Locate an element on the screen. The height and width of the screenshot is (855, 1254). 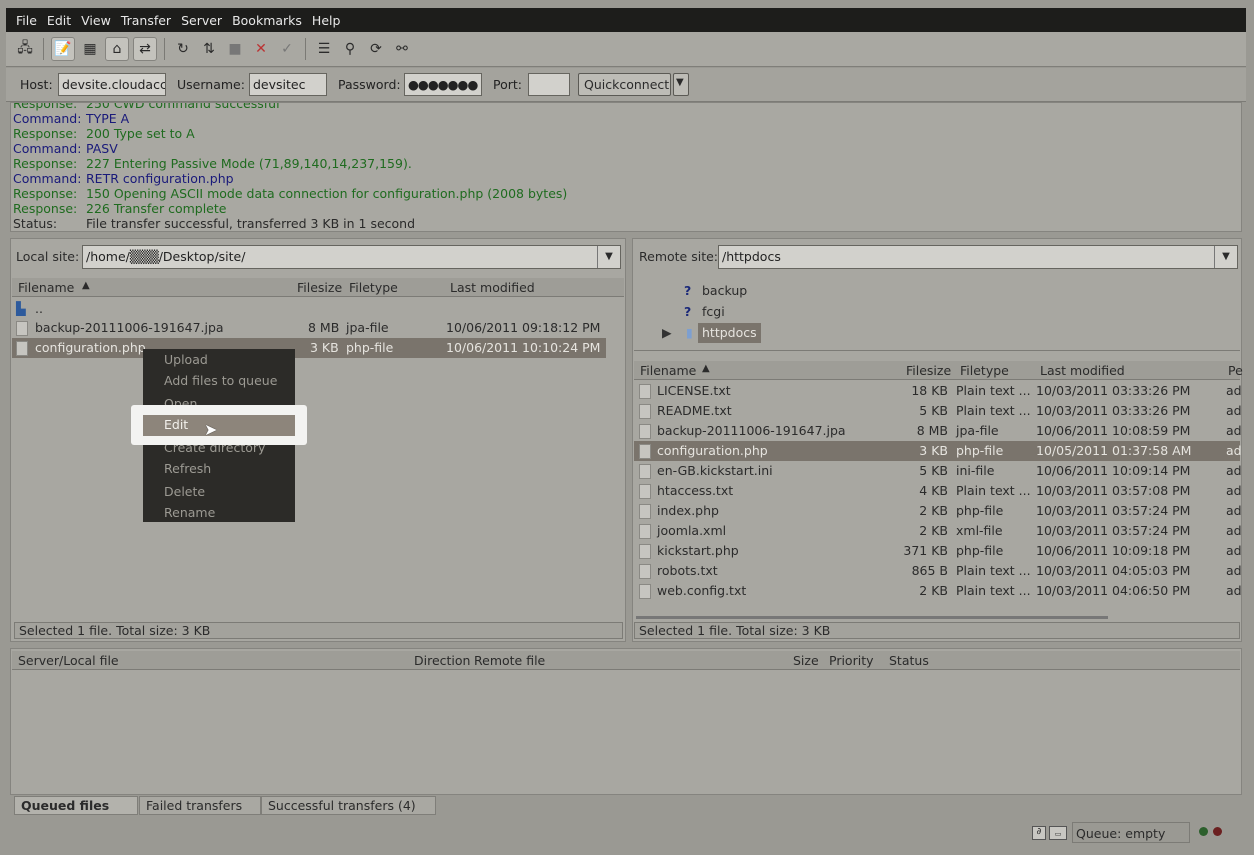
menu-item-refresh: Refresh is located at coordinates (187, 468).